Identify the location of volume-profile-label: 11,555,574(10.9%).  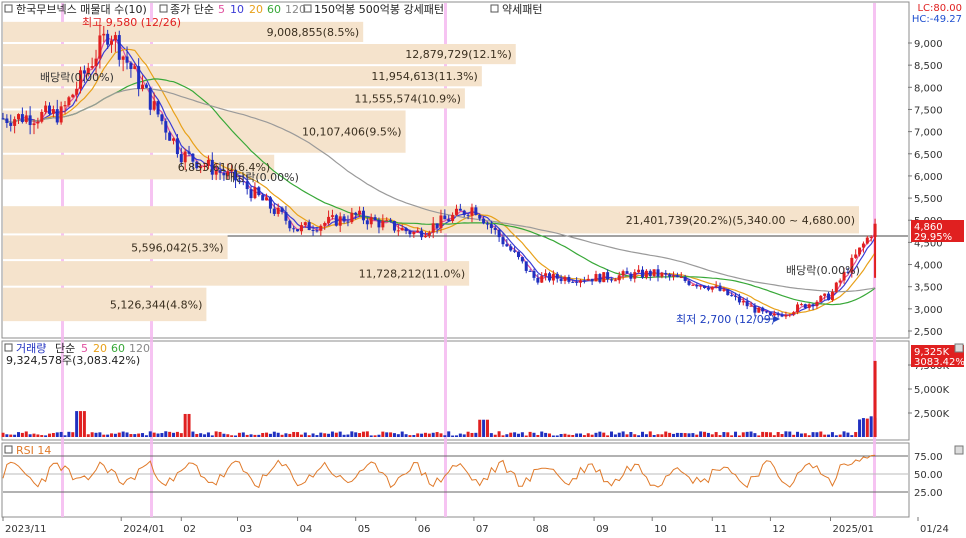
(407, 98).